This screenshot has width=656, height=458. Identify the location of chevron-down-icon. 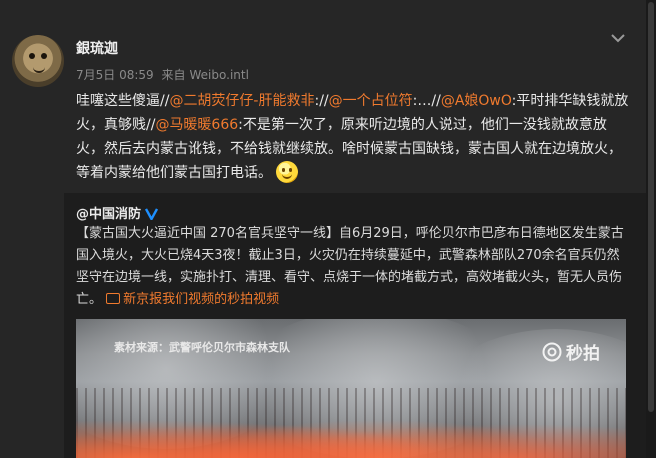
(618, 38).